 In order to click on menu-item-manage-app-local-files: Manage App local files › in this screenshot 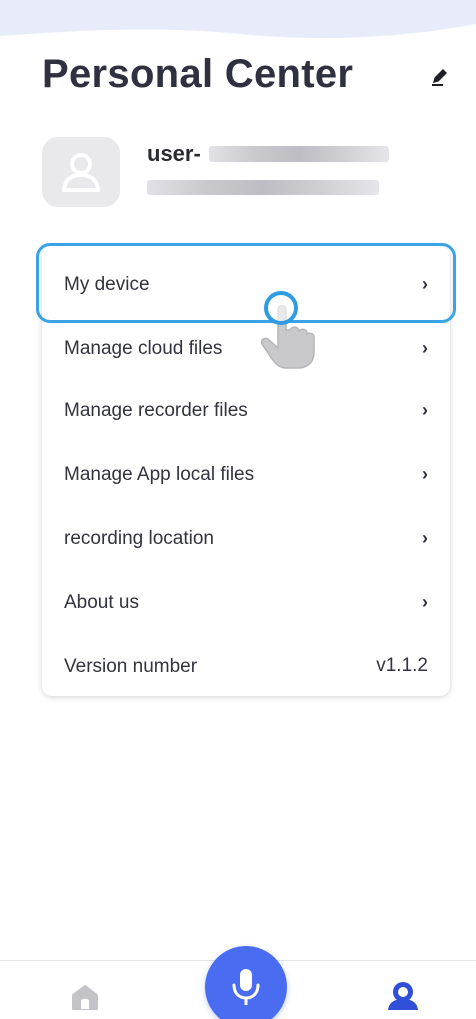, I will do `click(246, 474)`.